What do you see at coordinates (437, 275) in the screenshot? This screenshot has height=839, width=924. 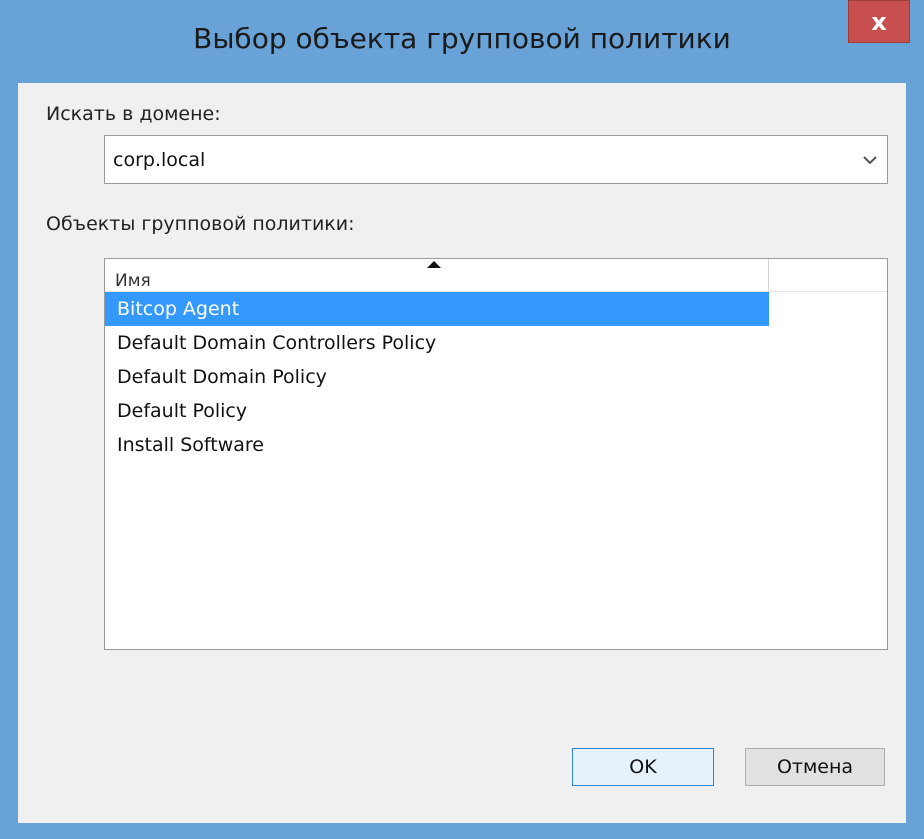 I see `column-header-name: Имя` at bounding box center [437, 275].